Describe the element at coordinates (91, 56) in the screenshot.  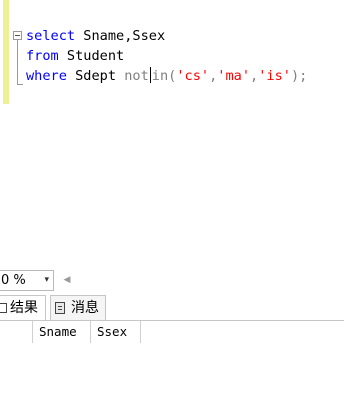
I see `table-name: Student` at that location.